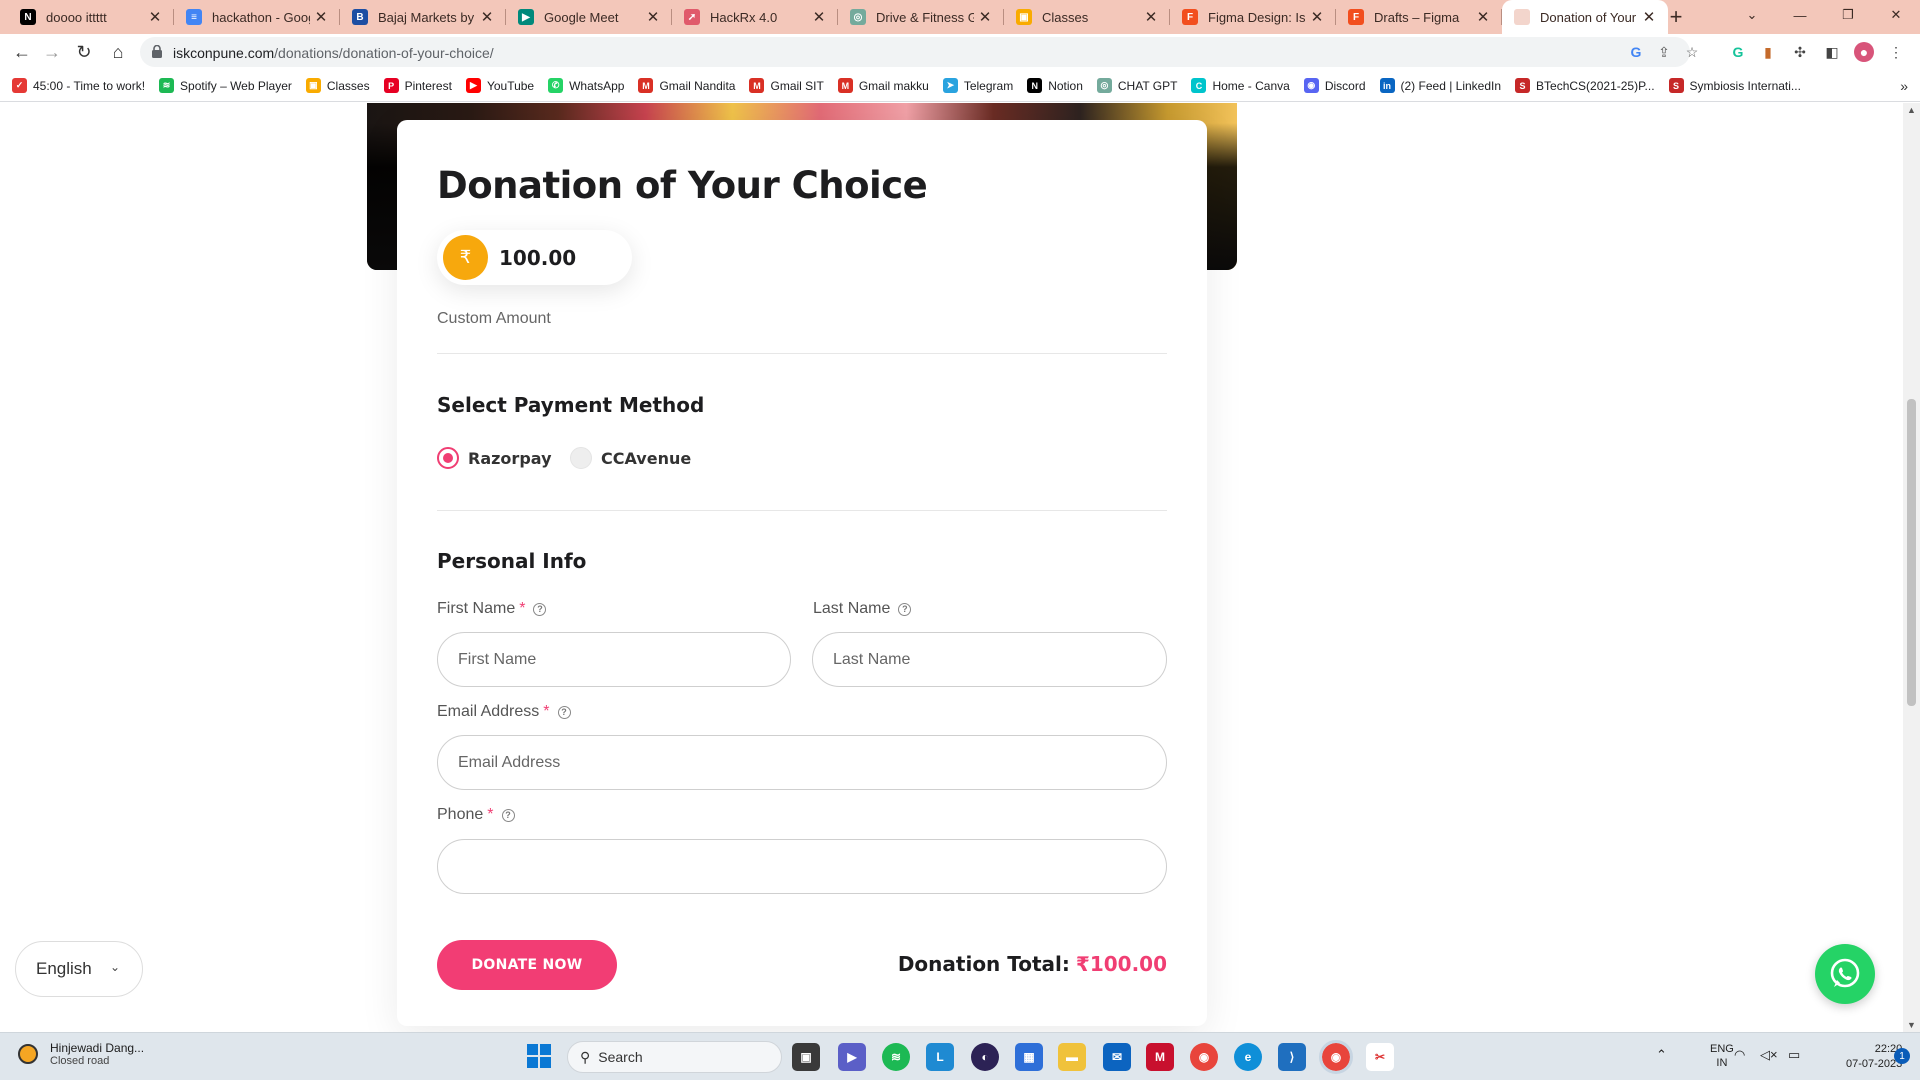  Describe the element at coordinates (1896, 52) in the screenshot. I see `browser-menu-icon: ⋮` at that location.